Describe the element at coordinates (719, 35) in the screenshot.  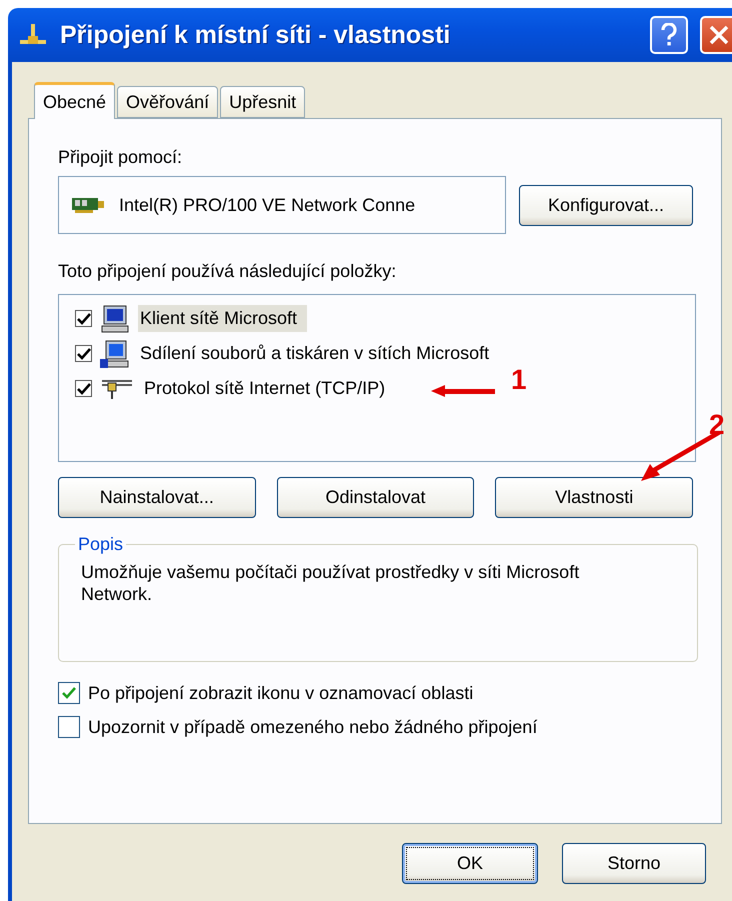
I see `close-icon` at that location.